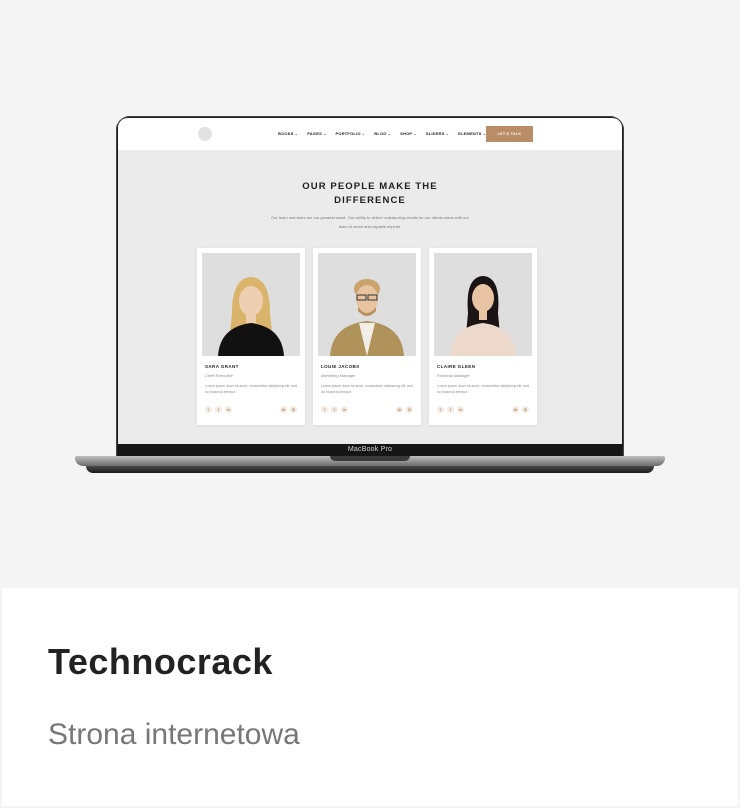 The width and height of the screenshot is (740, 808). Describe the element at coordinates (160, 661) in the screenshot. I see `project-title: Technocrack` at that location.